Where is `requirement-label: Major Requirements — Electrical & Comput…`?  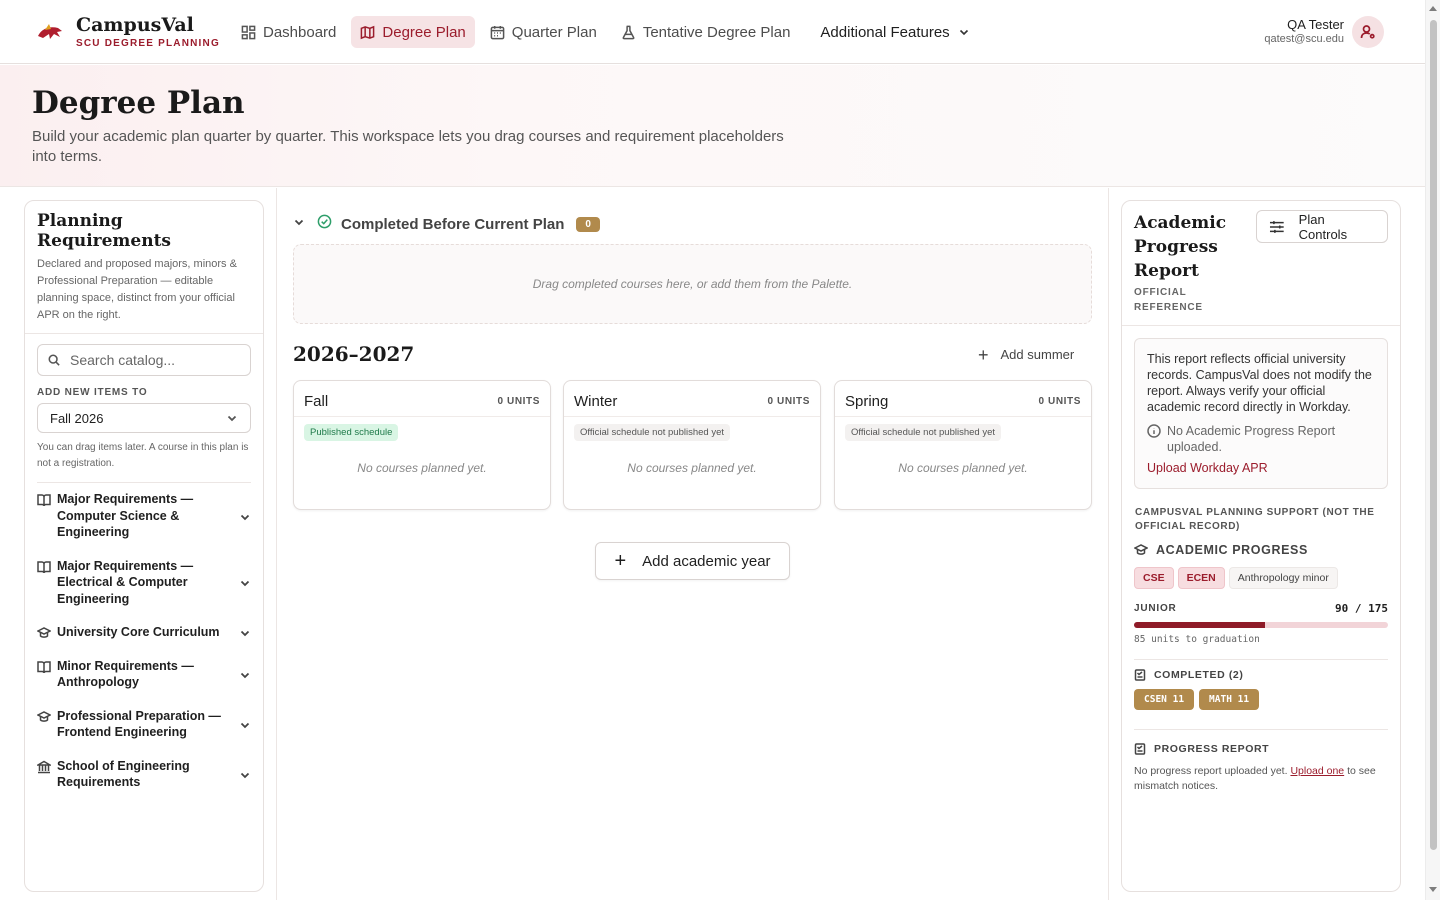
requirement-label: Major Requirements — Electrical & Comput… is located at coordinates (125, 582).